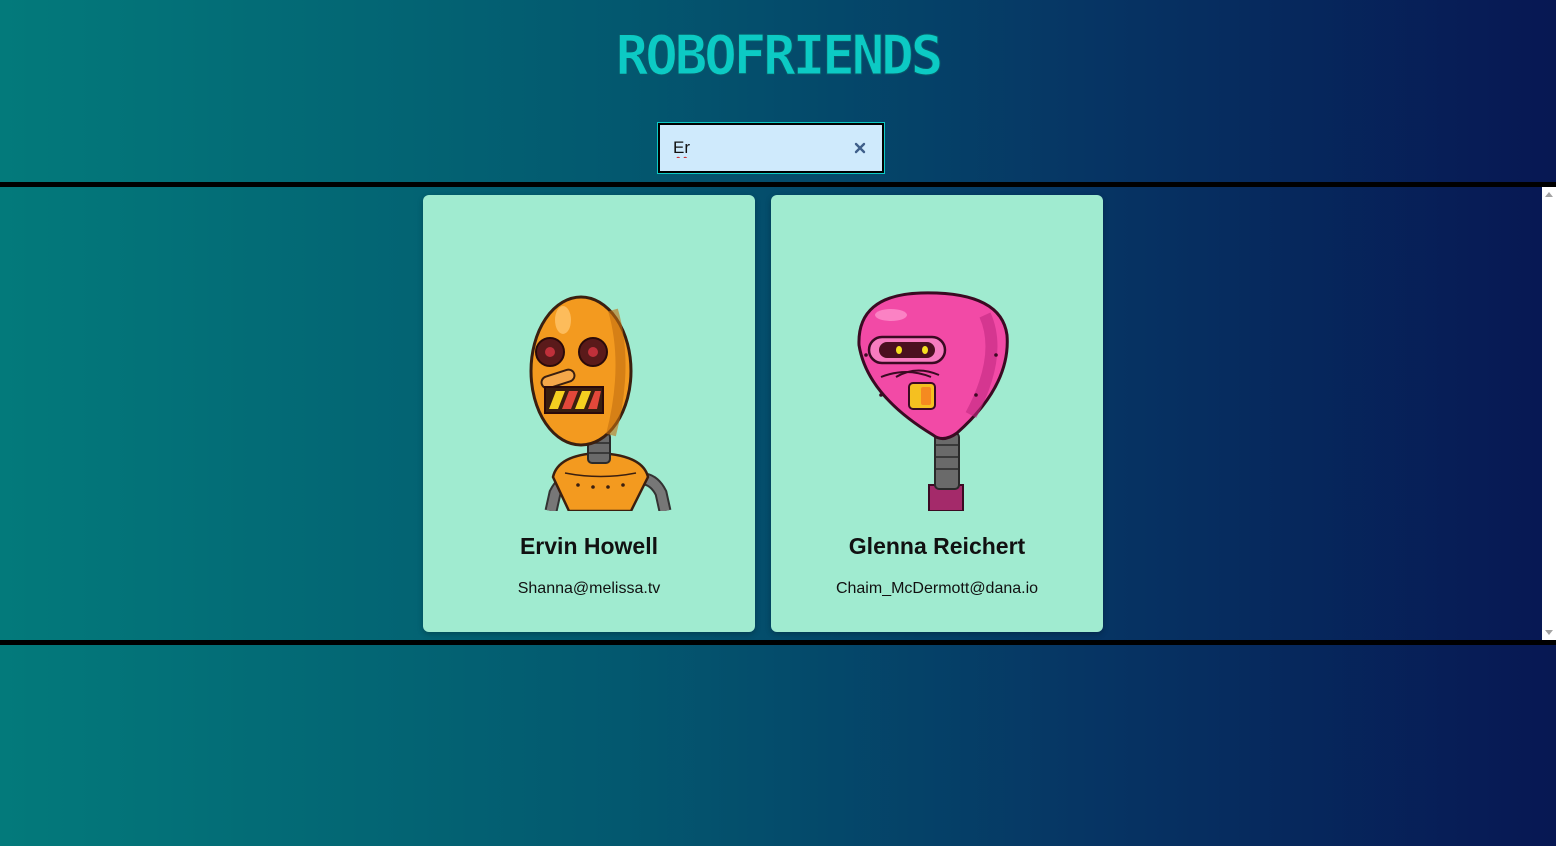 The height and width of the screenshot is (846, 1556). I want to click on page-title-text: ROBOFRIENDS, so click(778, 53).